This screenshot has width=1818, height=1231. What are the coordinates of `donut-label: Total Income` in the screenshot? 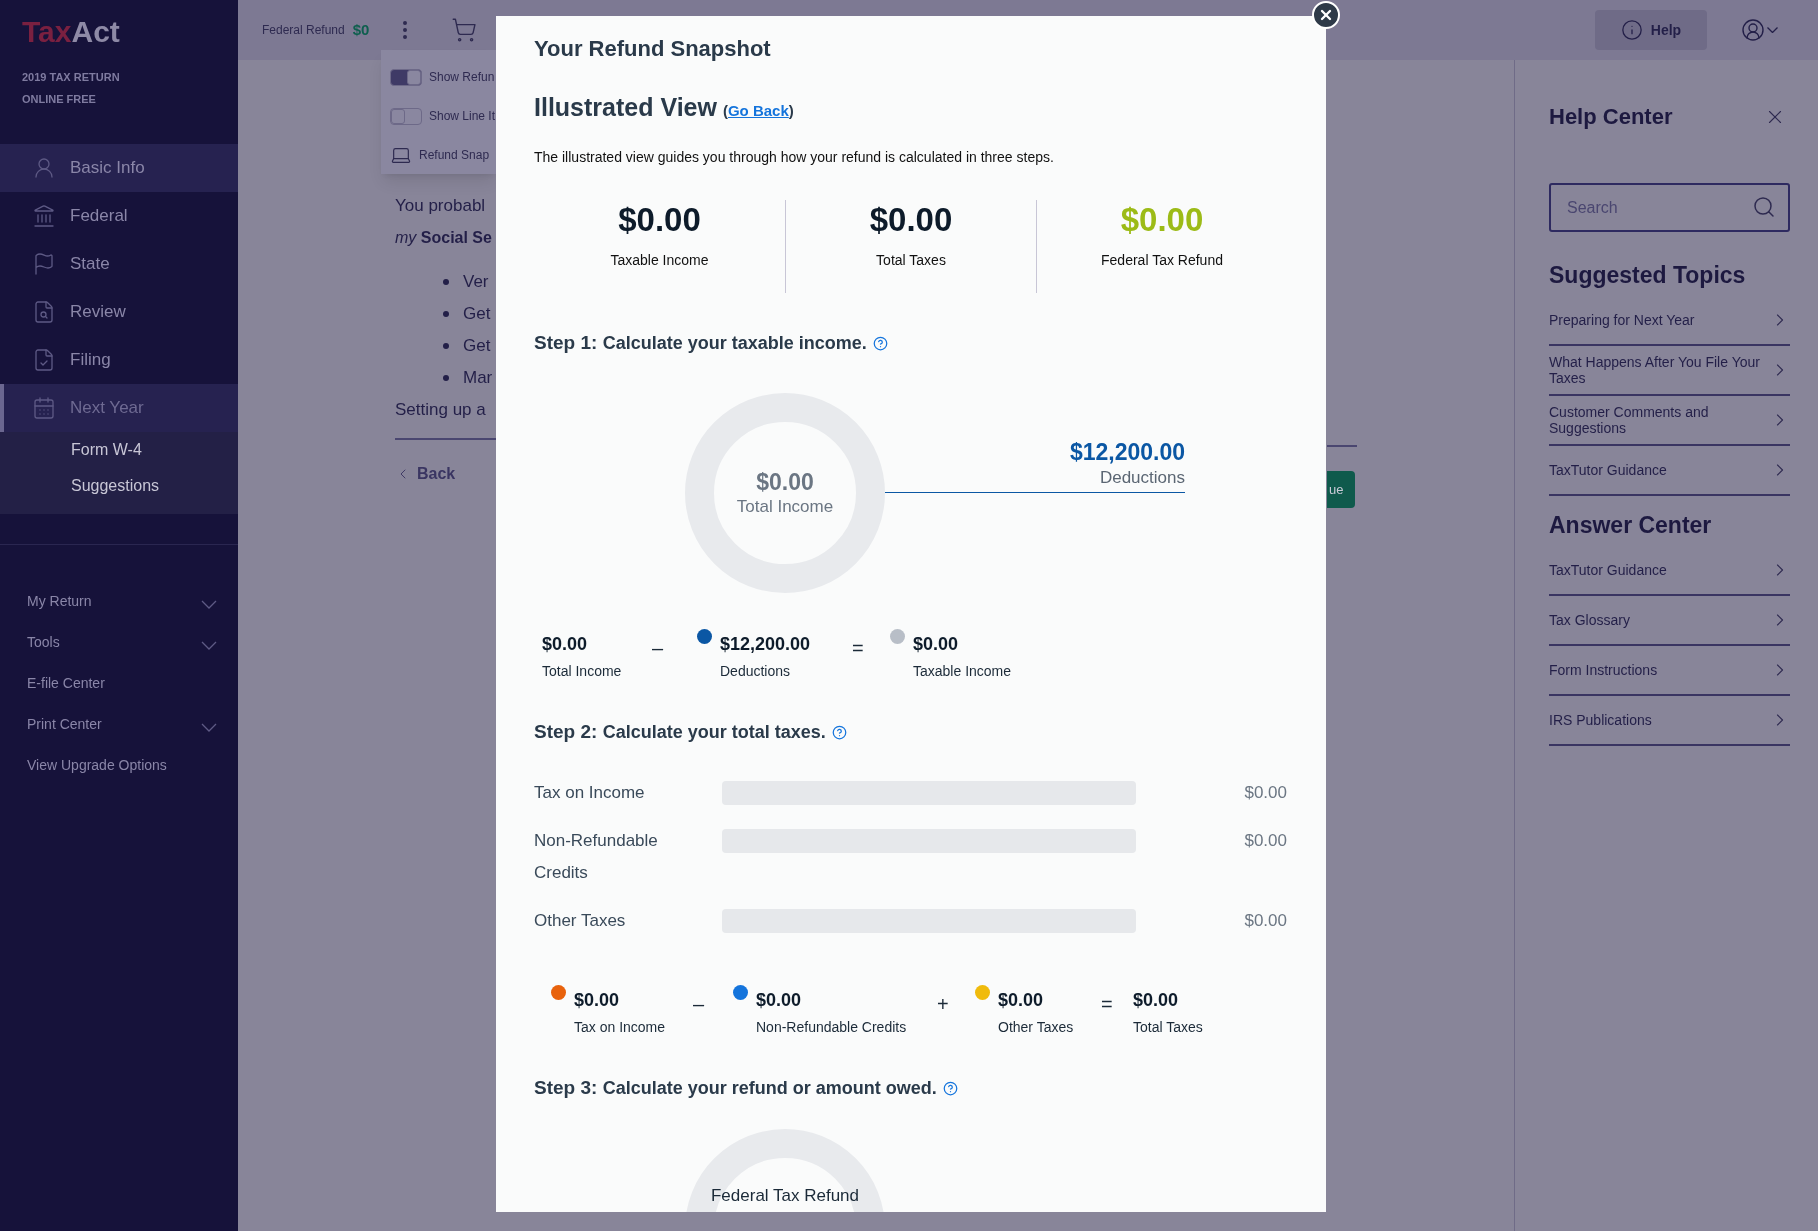 It's located at (785, 507).